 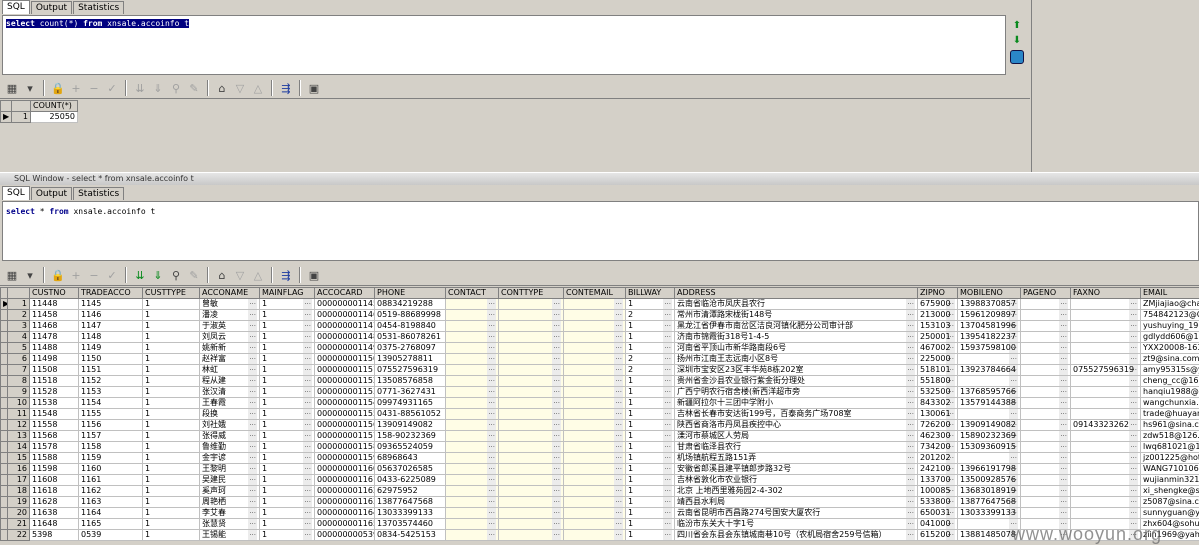 I want to click on table-cell: 5398, so click(x=54, y=535).